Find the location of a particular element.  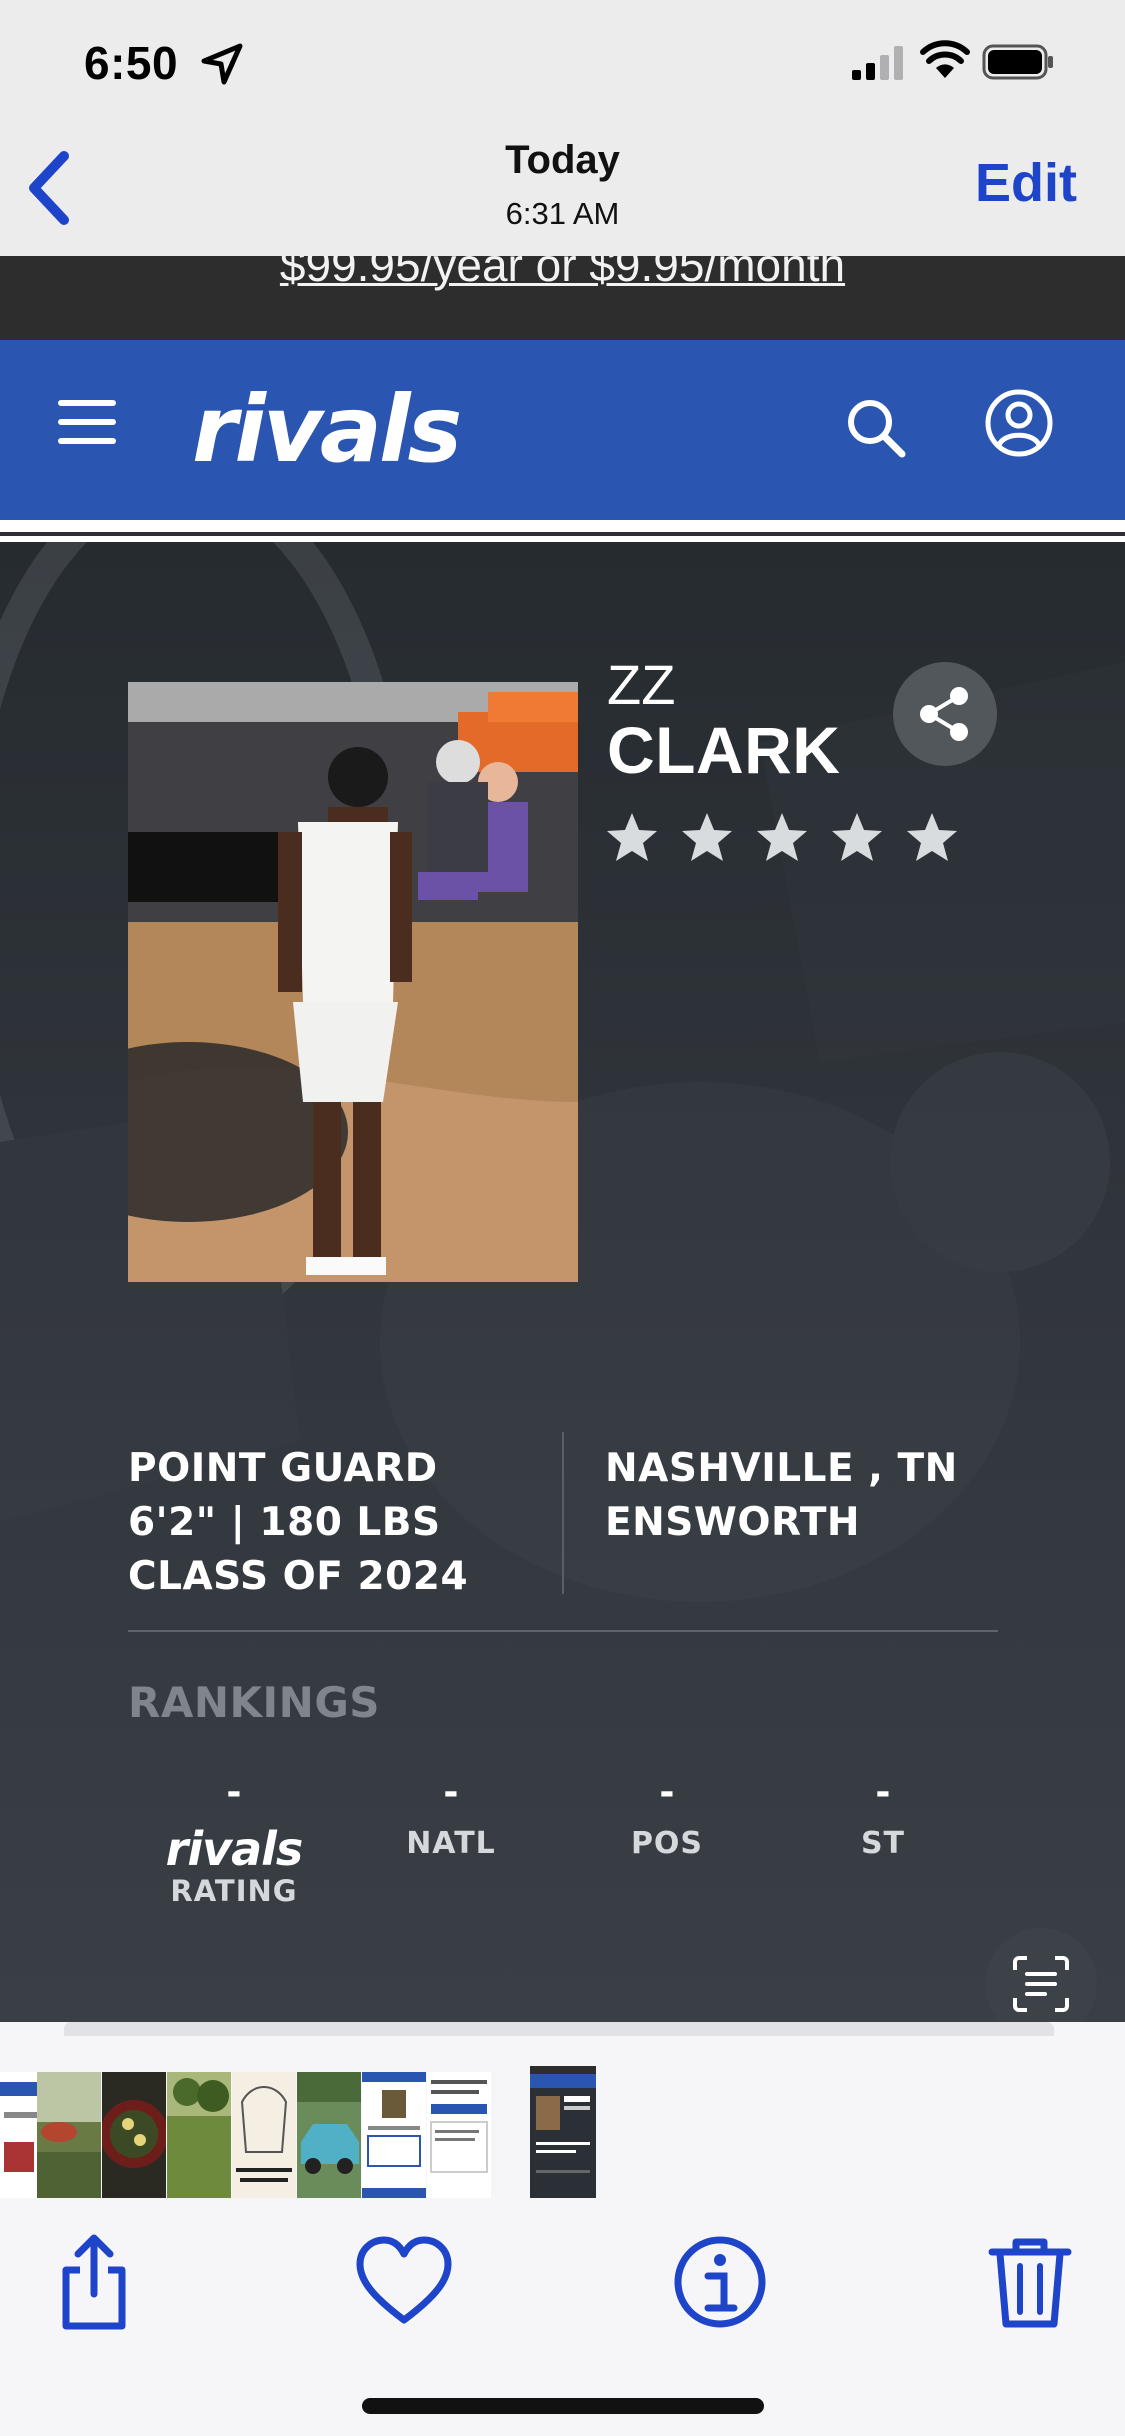

nav-subtitle: 6:31 AM is located at coordinates (562, 213).